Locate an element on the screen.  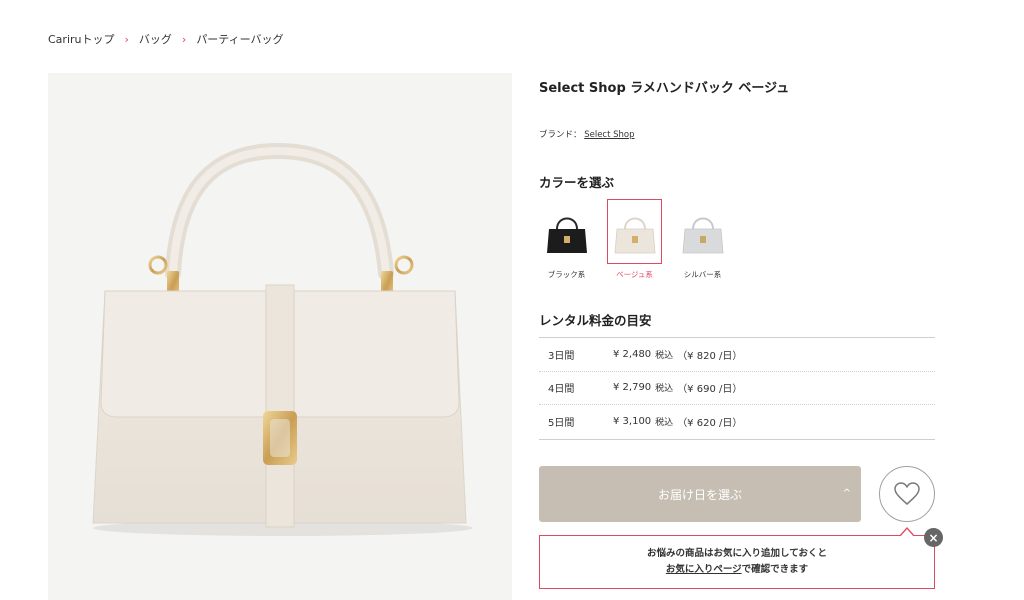
breadcrumb-item-top: Cariruトップ is located at coordinates (81, 39).